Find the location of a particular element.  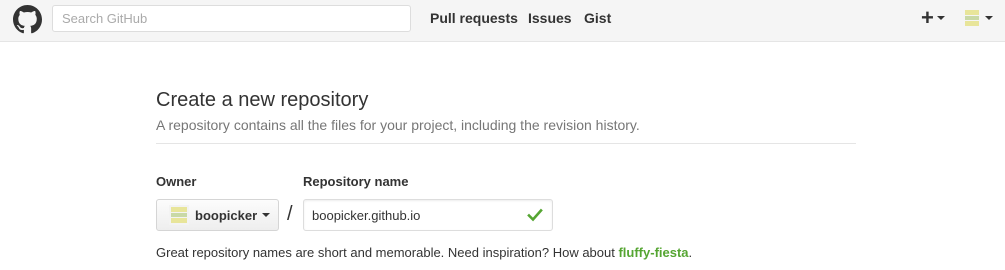

user-menu is located at coordinates (977, 18).